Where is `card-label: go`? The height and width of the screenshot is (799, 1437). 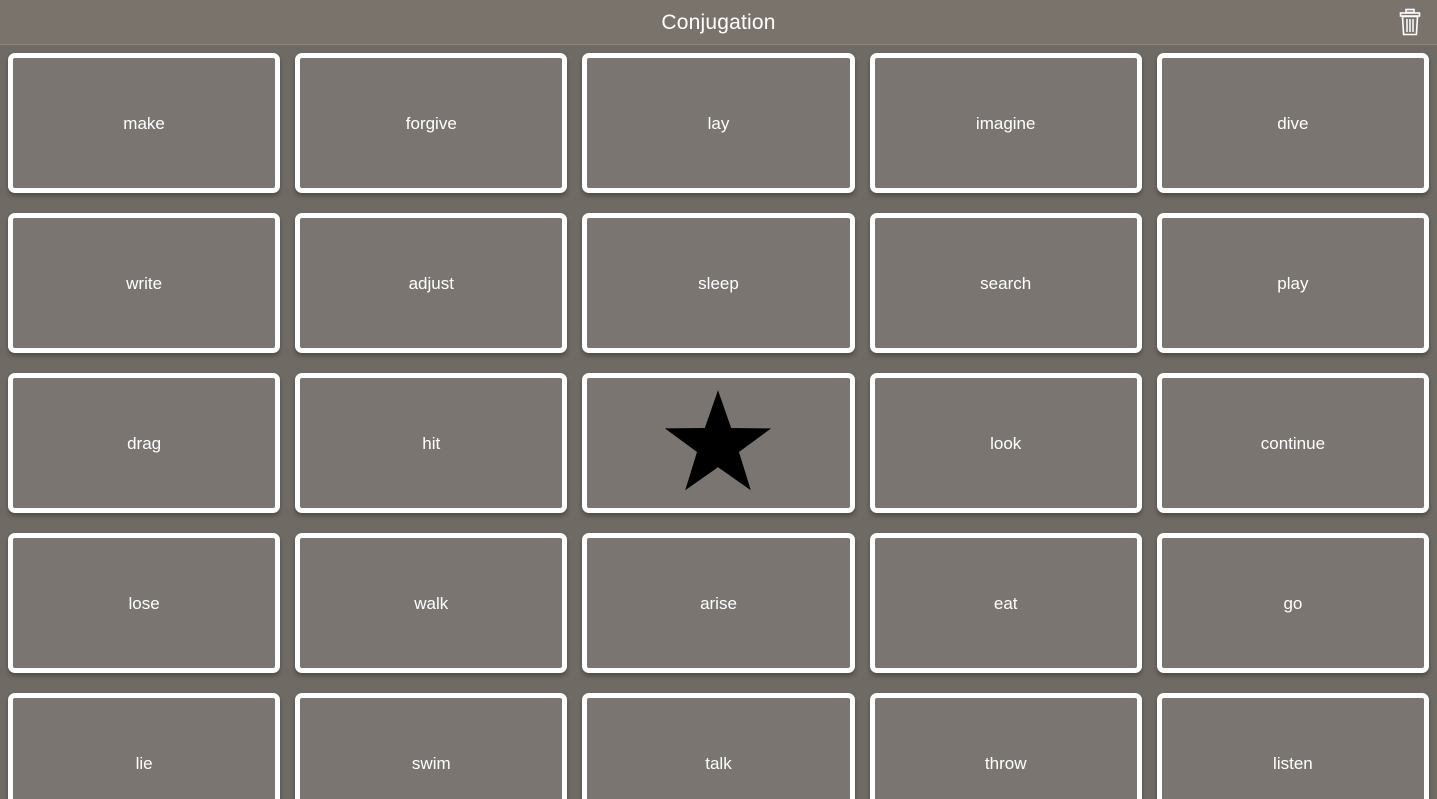 card-label: go is located at coordinates (1293, 603).